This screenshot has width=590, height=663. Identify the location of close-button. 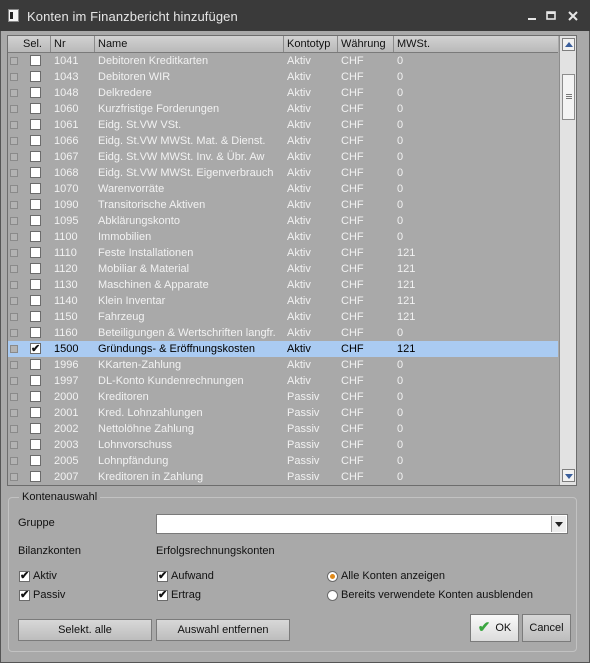
(573, 16).